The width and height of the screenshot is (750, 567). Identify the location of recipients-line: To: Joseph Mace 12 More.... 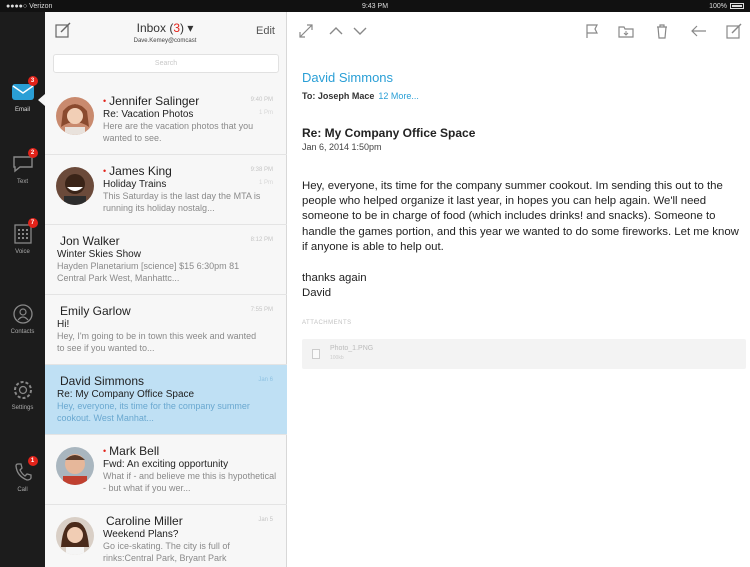
(360, 96).